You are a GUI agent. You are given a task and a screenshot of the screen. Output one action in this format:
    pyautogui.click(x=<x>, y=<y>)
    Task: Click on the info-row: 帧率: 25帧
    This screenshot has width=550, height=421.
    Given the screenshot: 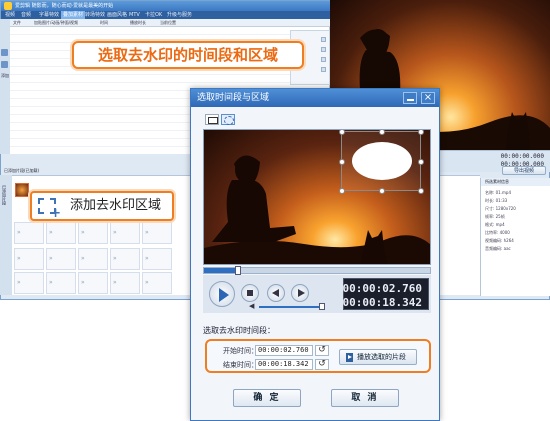 What is the action you would take?
    pyautogui.click(x=495, y=216)
    